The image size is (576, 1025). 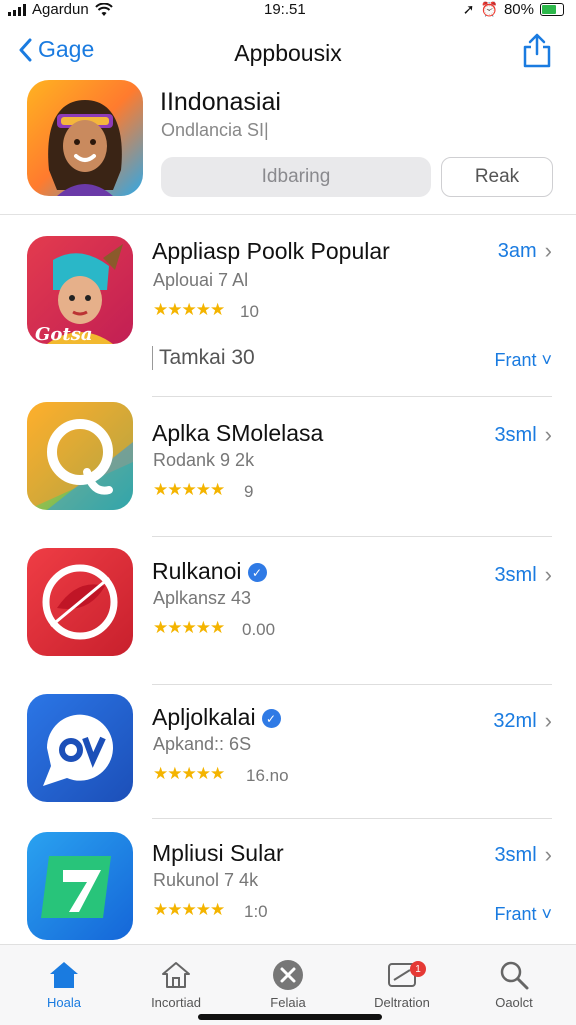 What do you see at coordinates (202, 598) in the screenshot?
I see `app-subtitle: Aplkansz 43` at bounding box center [202, 598].